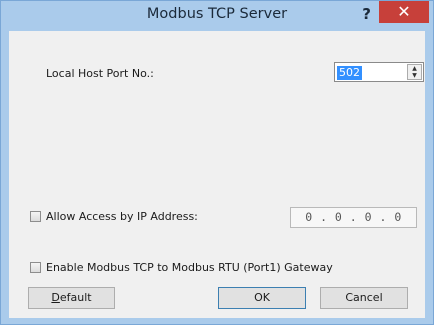 Image resolution: width=434 pixels, height=325 pixels. What do you see at coordinates (55, 297) in the screenshot?
I see `default-button-mnemonic: D` at bounding box center [55, 297].